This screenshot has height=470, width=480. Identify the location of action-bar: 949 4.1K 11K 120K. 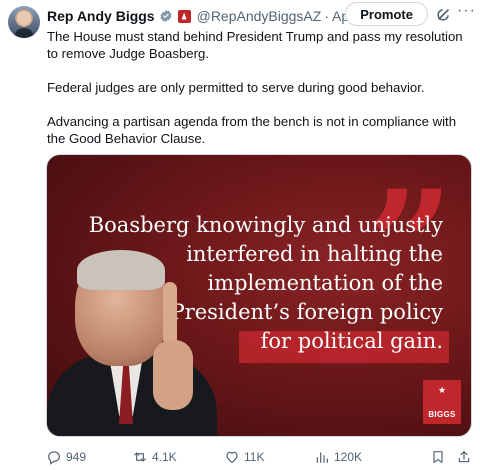
(261, 458).